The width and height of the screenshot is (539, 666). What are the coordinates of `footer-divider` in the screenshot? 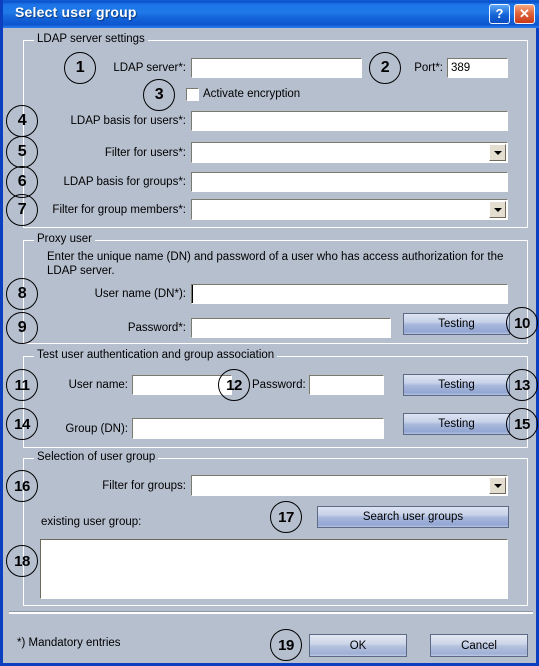 It's located at (271, 612).